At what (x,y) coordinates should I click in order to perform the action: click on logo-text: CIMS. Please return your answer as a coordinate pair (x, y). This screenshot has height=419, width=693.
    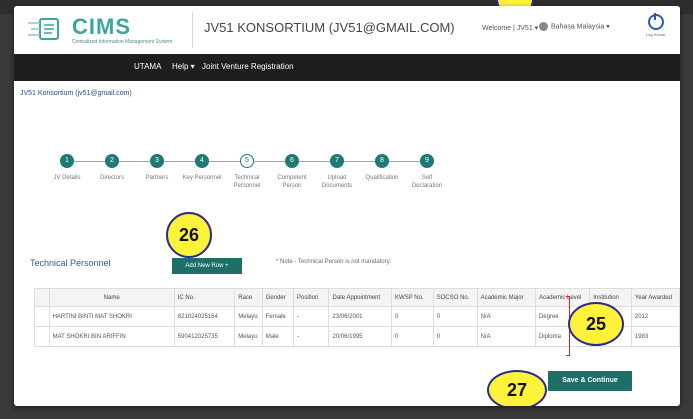
    Looking at the image, I should click on (101, 26).